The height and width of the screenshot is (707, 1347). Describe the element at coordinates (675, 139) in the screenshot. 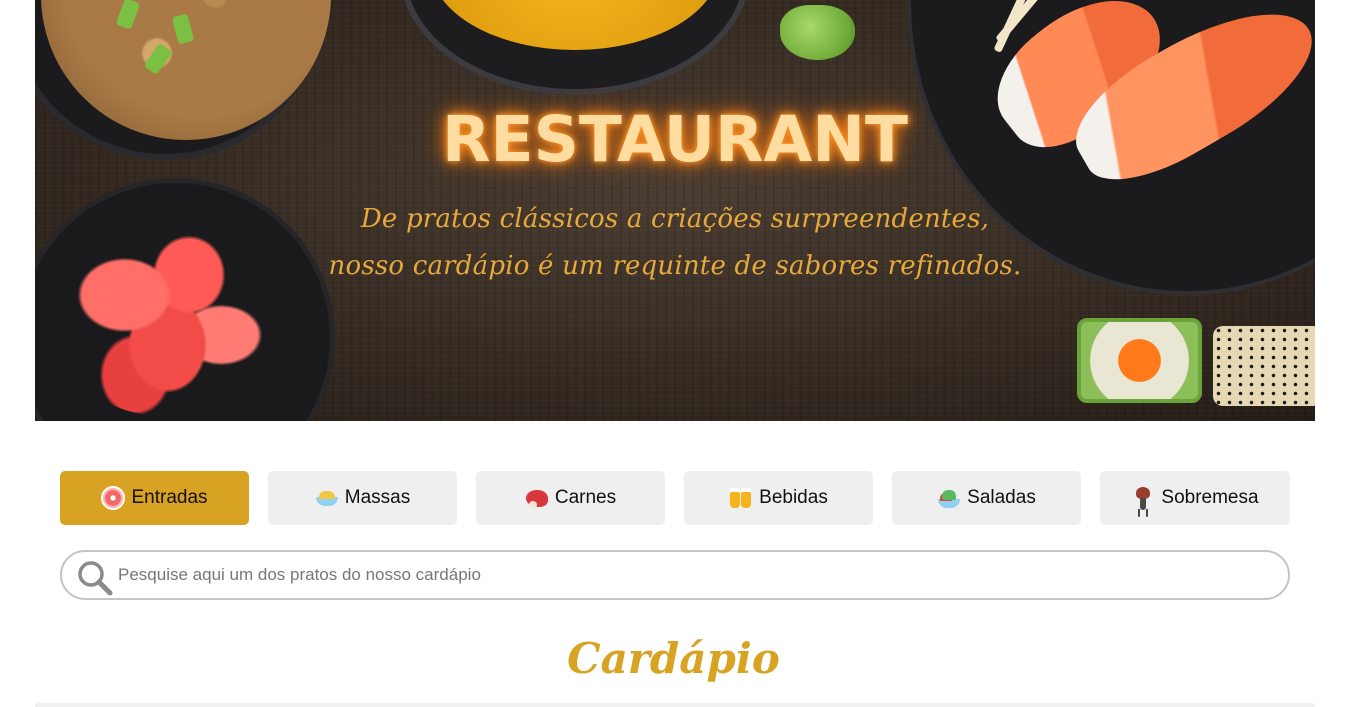

I see `hero-title: RESTAURANT` at that location.